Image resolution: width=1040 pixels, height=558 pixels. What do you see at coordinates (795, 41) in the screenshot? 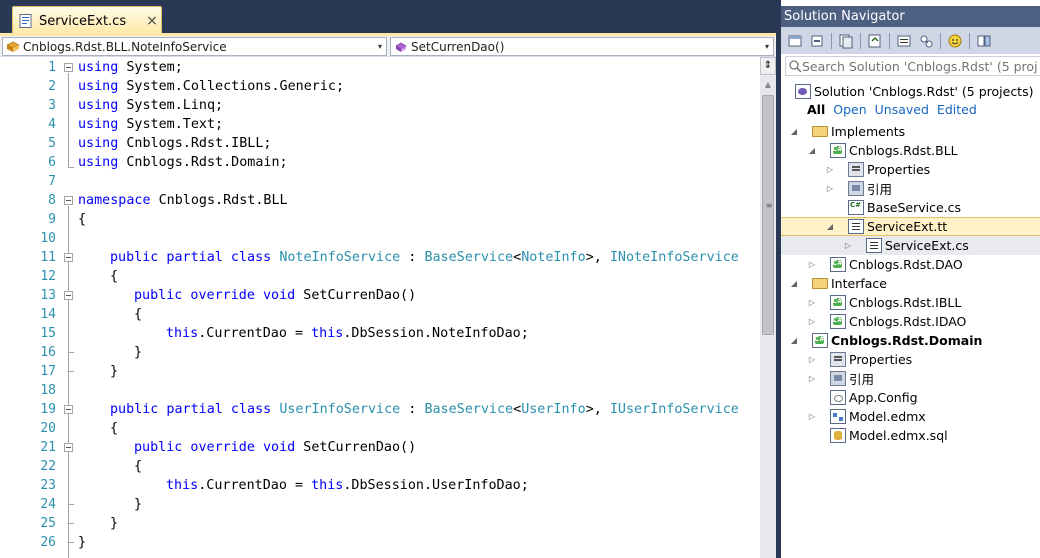
I see `home-icon` at bounding box center [795, 41].